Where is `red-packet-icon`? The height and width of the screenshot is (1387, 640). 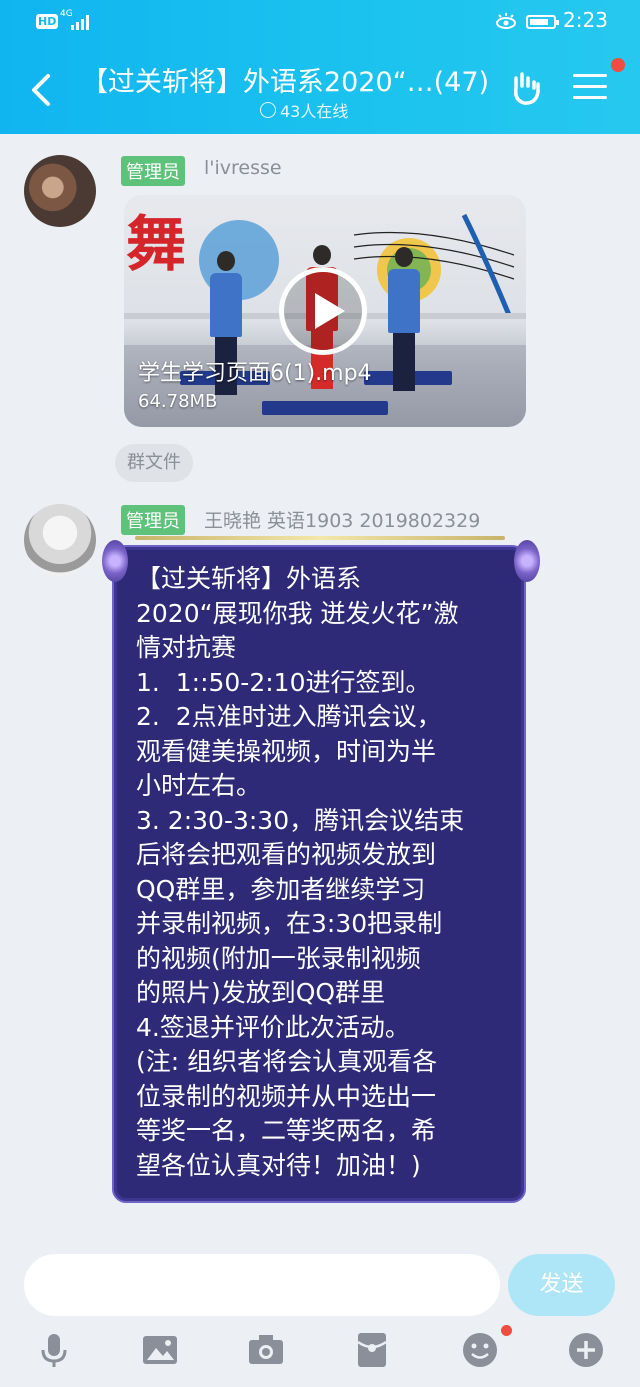 red-packet-icon is located at coordinates (372, 1350).